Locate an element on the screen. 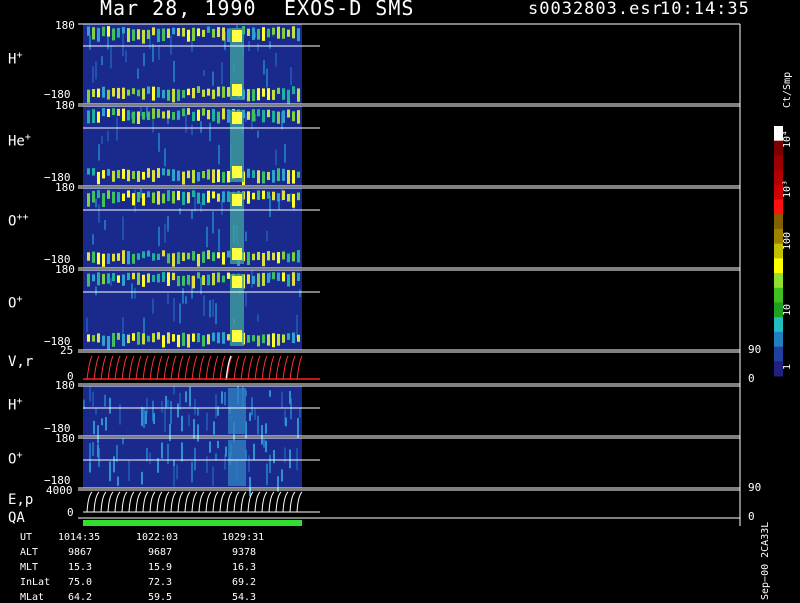  footer-alt-value: 9687 is located at coordinates (160, 552).